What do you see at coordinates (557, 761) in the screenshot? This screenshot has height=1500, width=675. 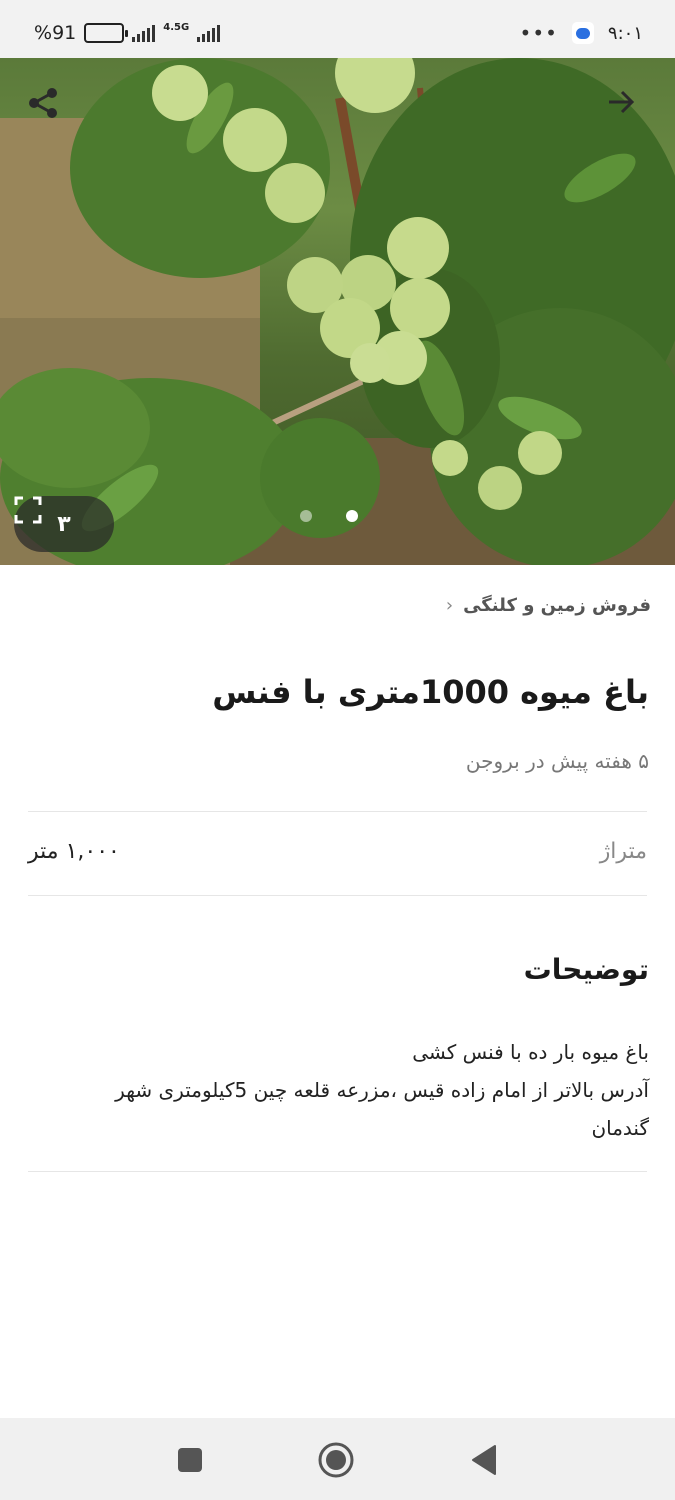 I see `posted-time-location: ۵ هفته پیش در بروجن` at bounding box center [557, 761].